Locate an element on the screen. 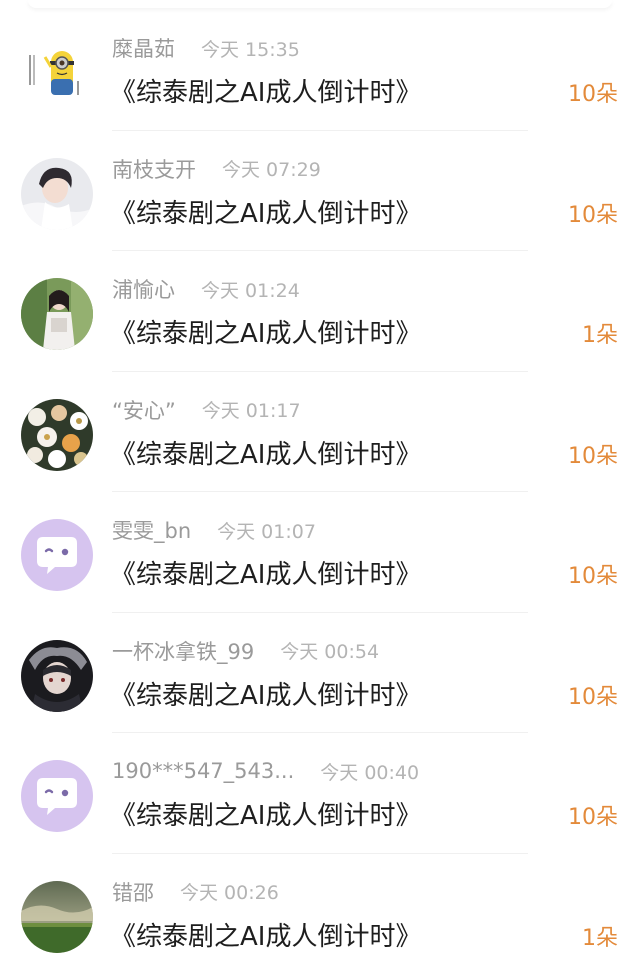  anime-character-icon is located at coordinates (57, 675).